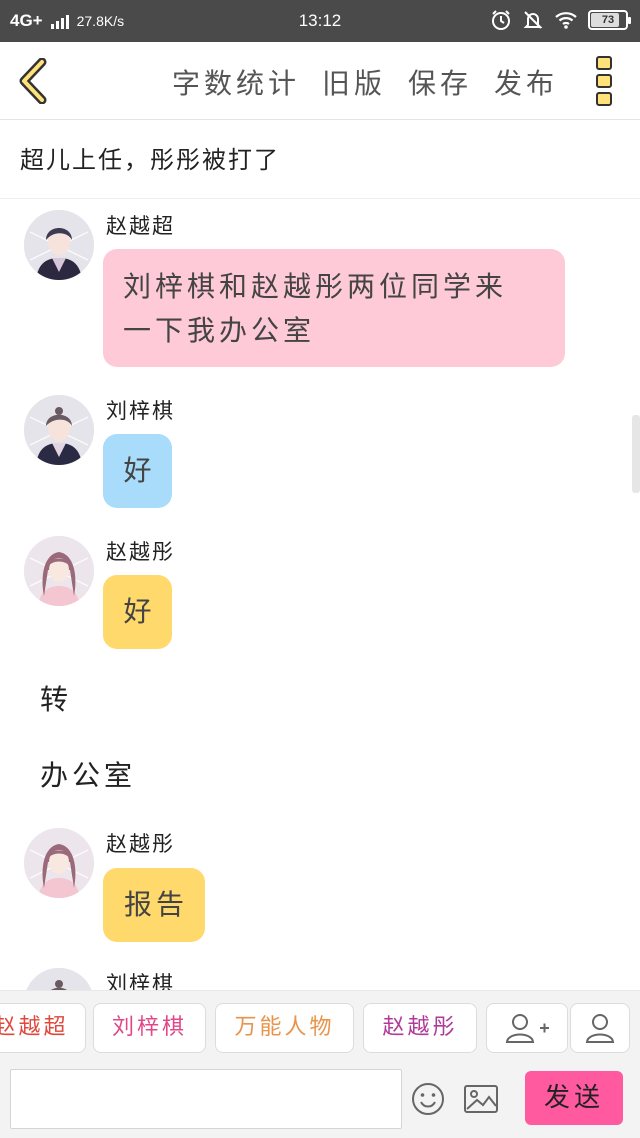 The height and width of the screenshot is (1138, 640). I want to click on narration-text: 办公室, so click(88, 774).